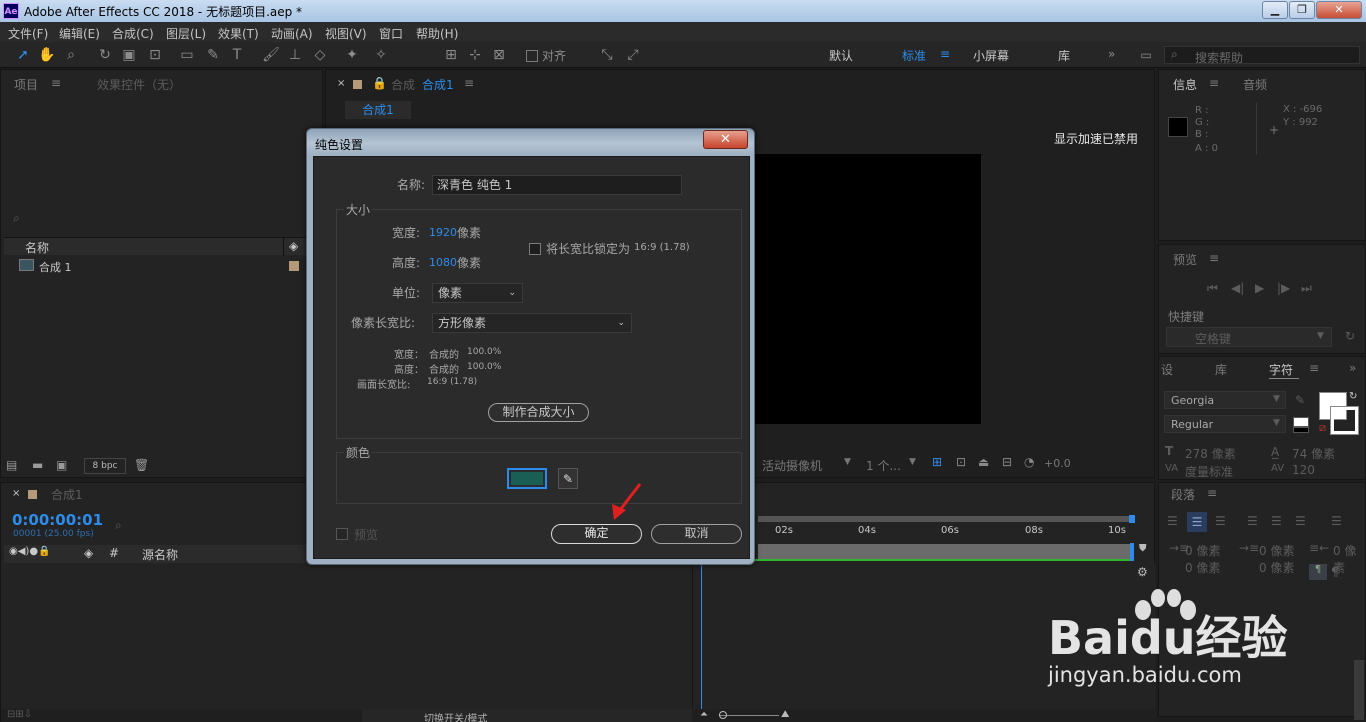  Describe the element at coordinates (1306, 288) in the screenshot. I see `last-frame-icon: ⏭` at that location.